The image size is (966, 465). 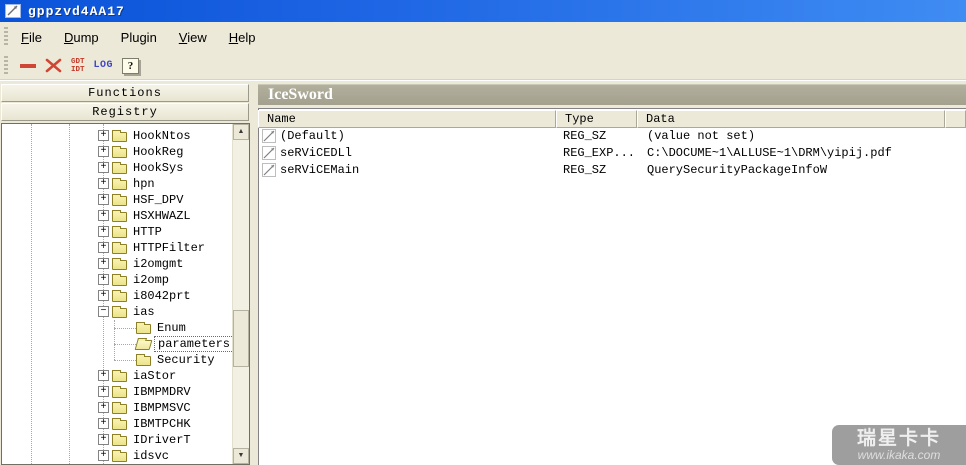 I want to click on column-header-name: Name, so click(x=407, y=119).